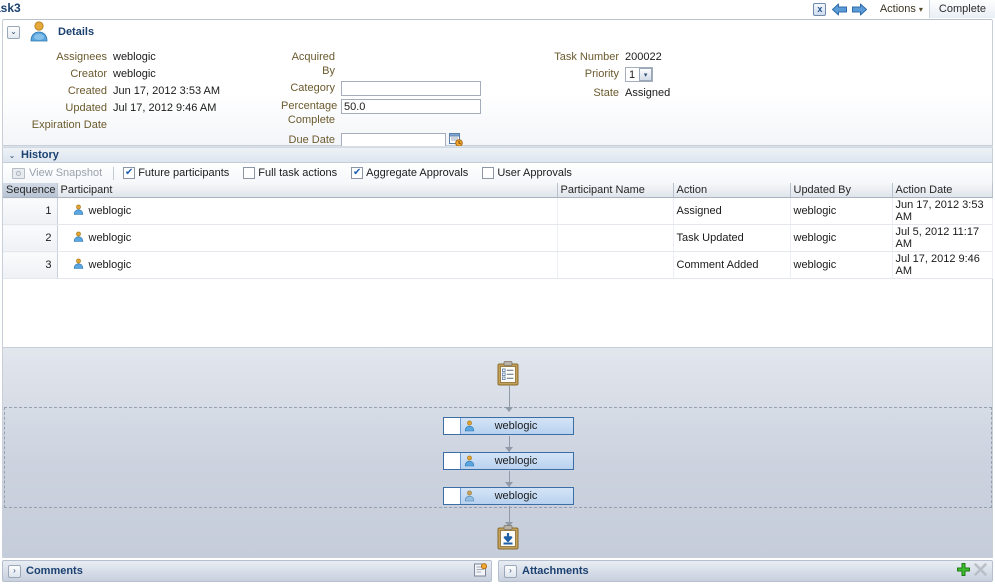  What do you see at coordinates (942, 190) in the screenshot?
I see `column-header-action-date: Action Date` at bounding box center [942, 190].